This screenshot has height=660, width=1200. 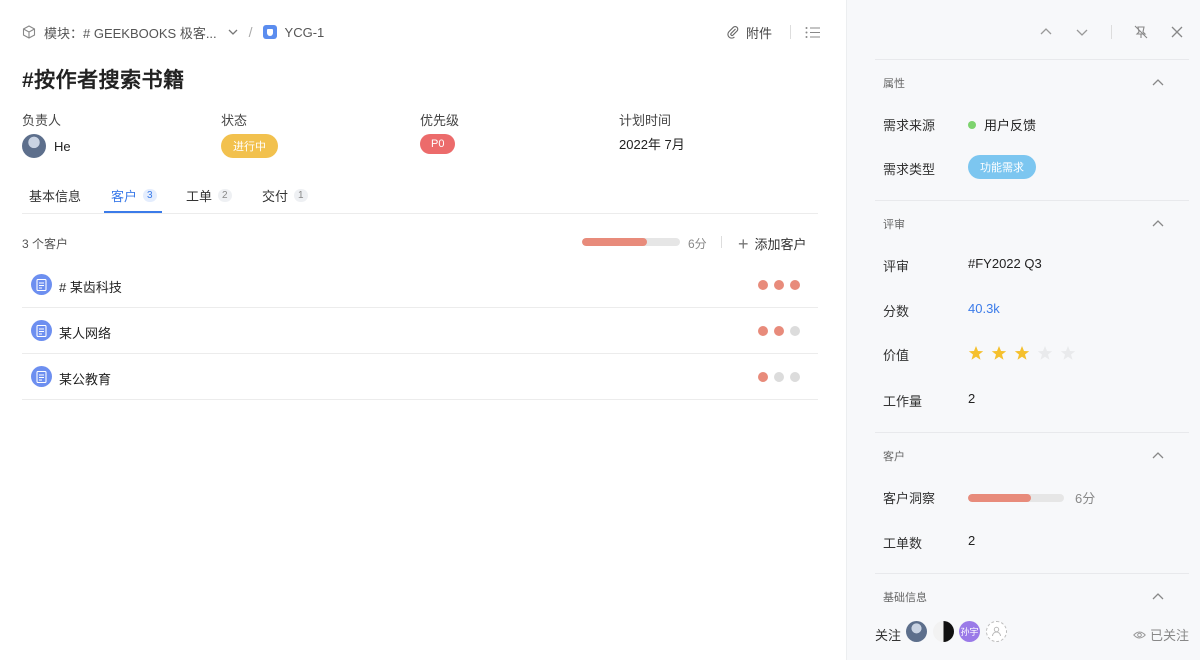 I want to click on tab-tickets: 工单 2, so click(x=209, y=195).